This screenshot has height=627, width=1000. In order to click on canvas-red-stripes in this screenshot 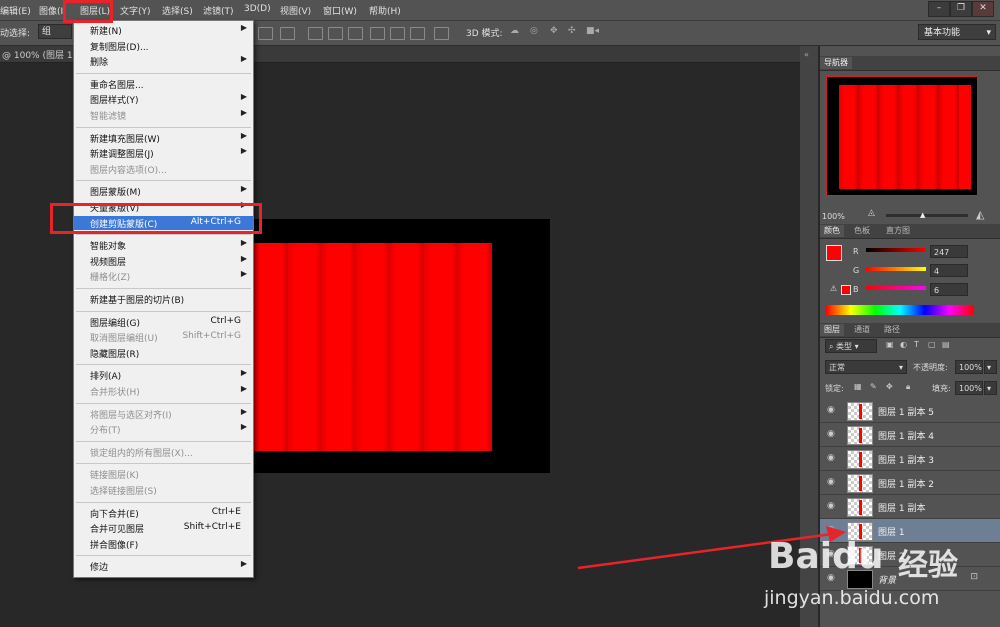, I will do `click(373, 347)`.